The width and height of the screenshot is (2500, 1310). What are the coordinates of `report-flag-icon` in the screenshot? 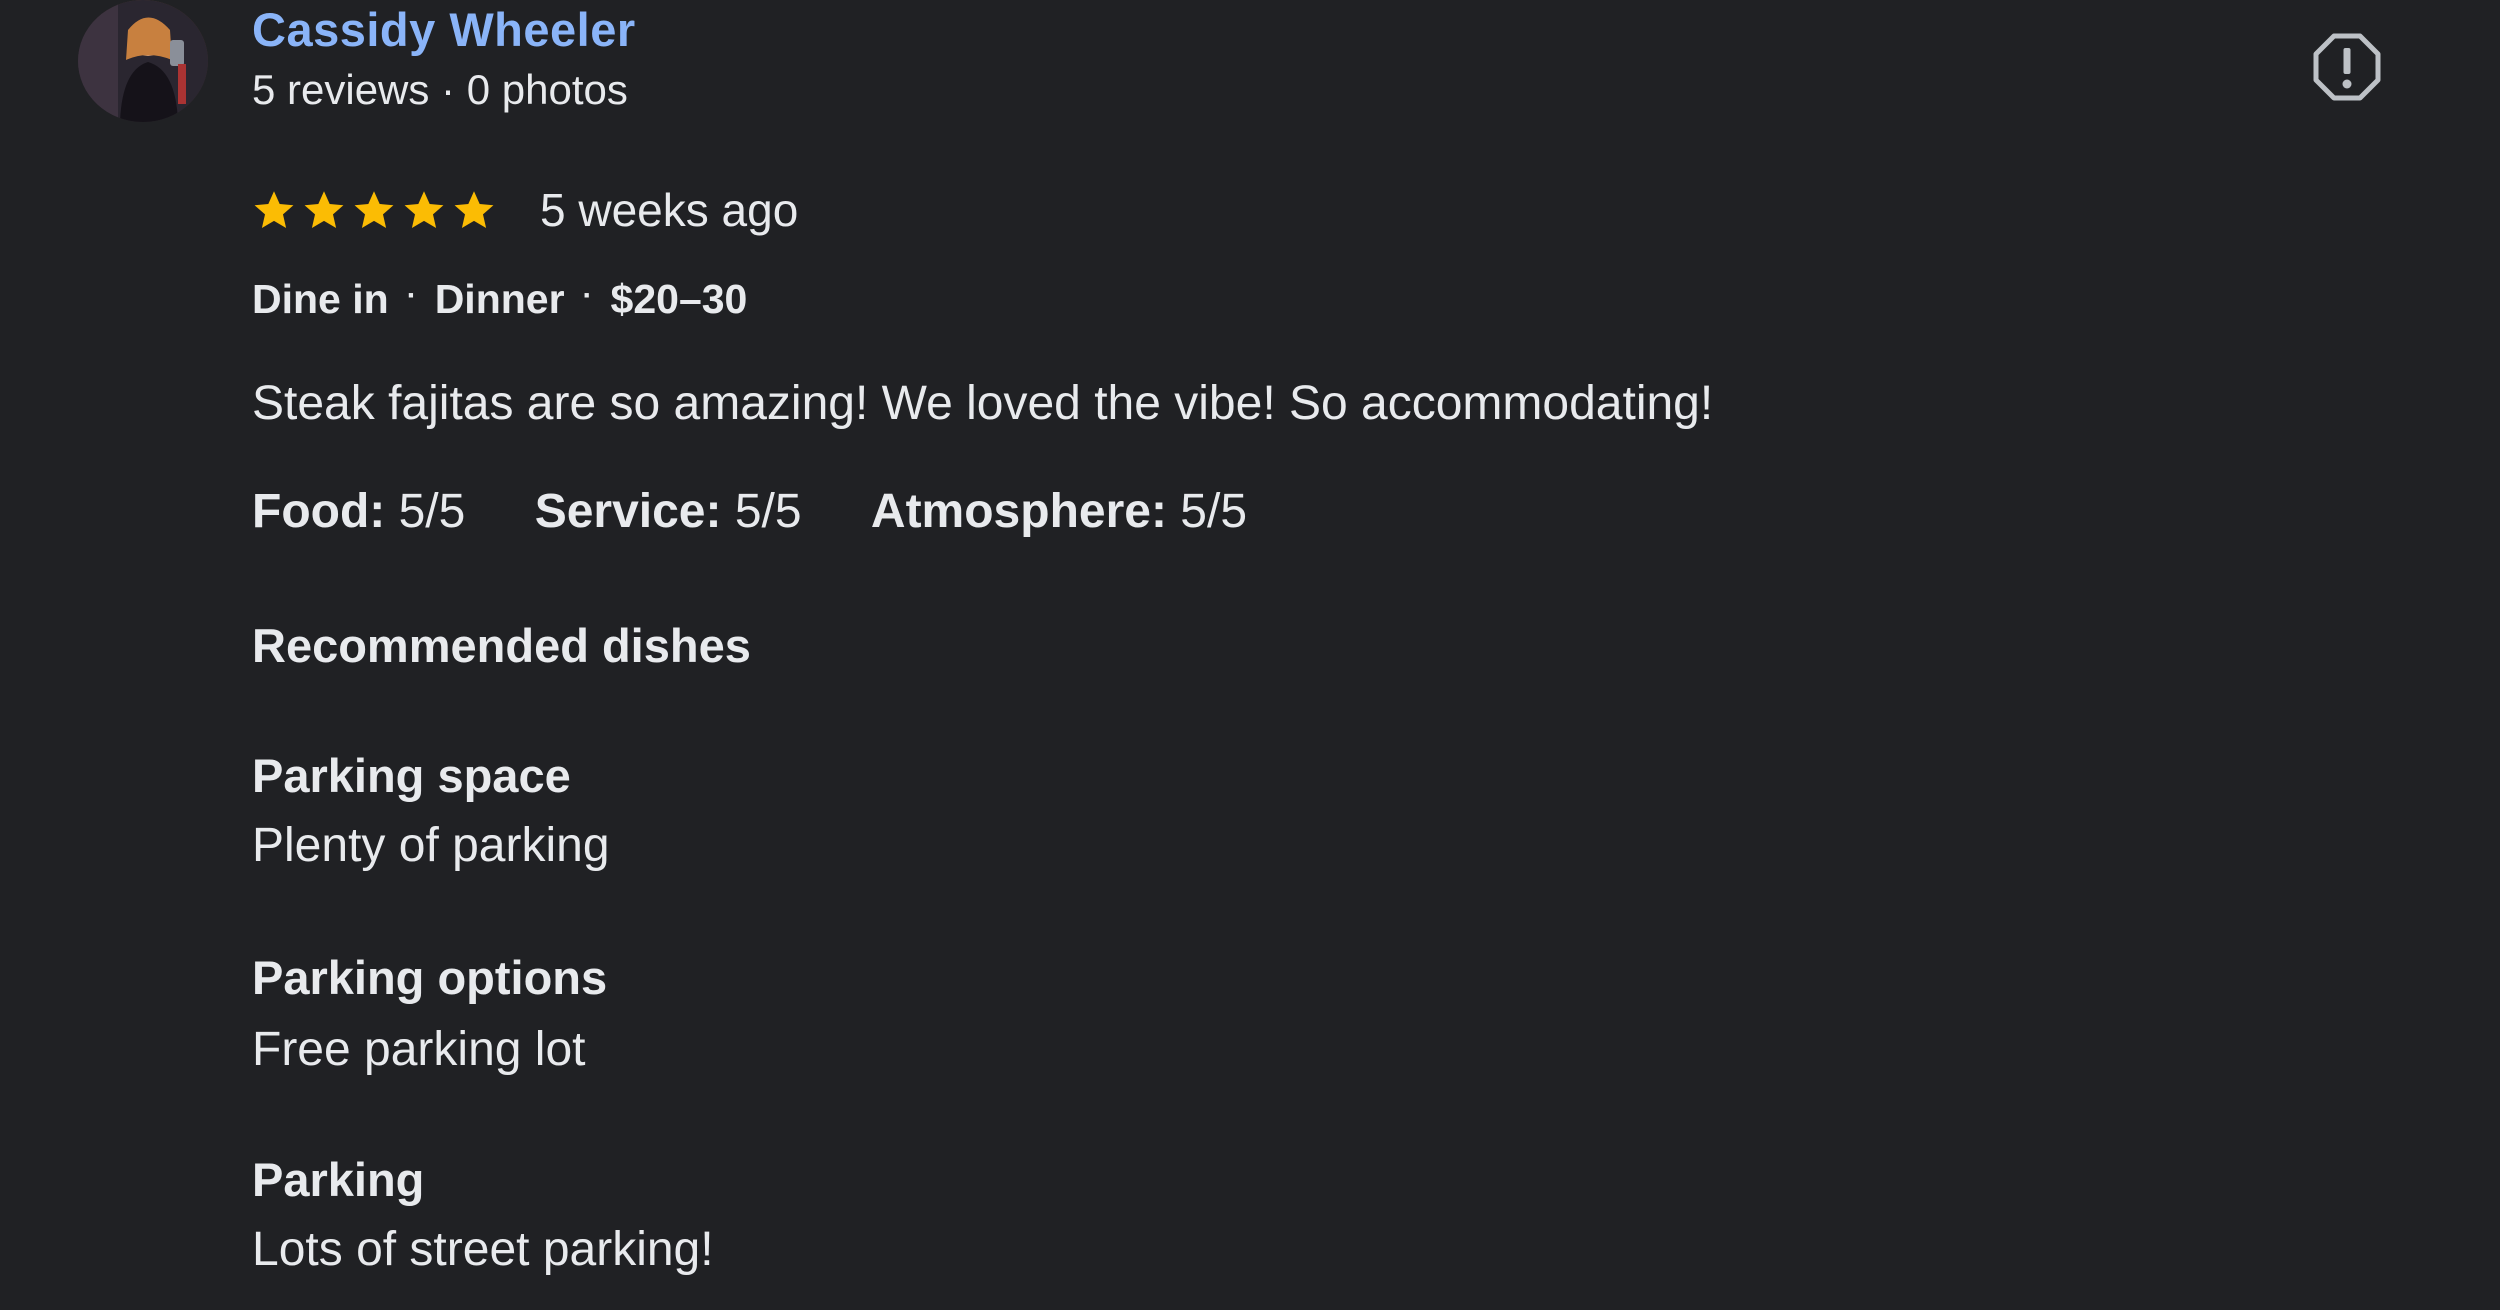 It's located at (2347, 67).